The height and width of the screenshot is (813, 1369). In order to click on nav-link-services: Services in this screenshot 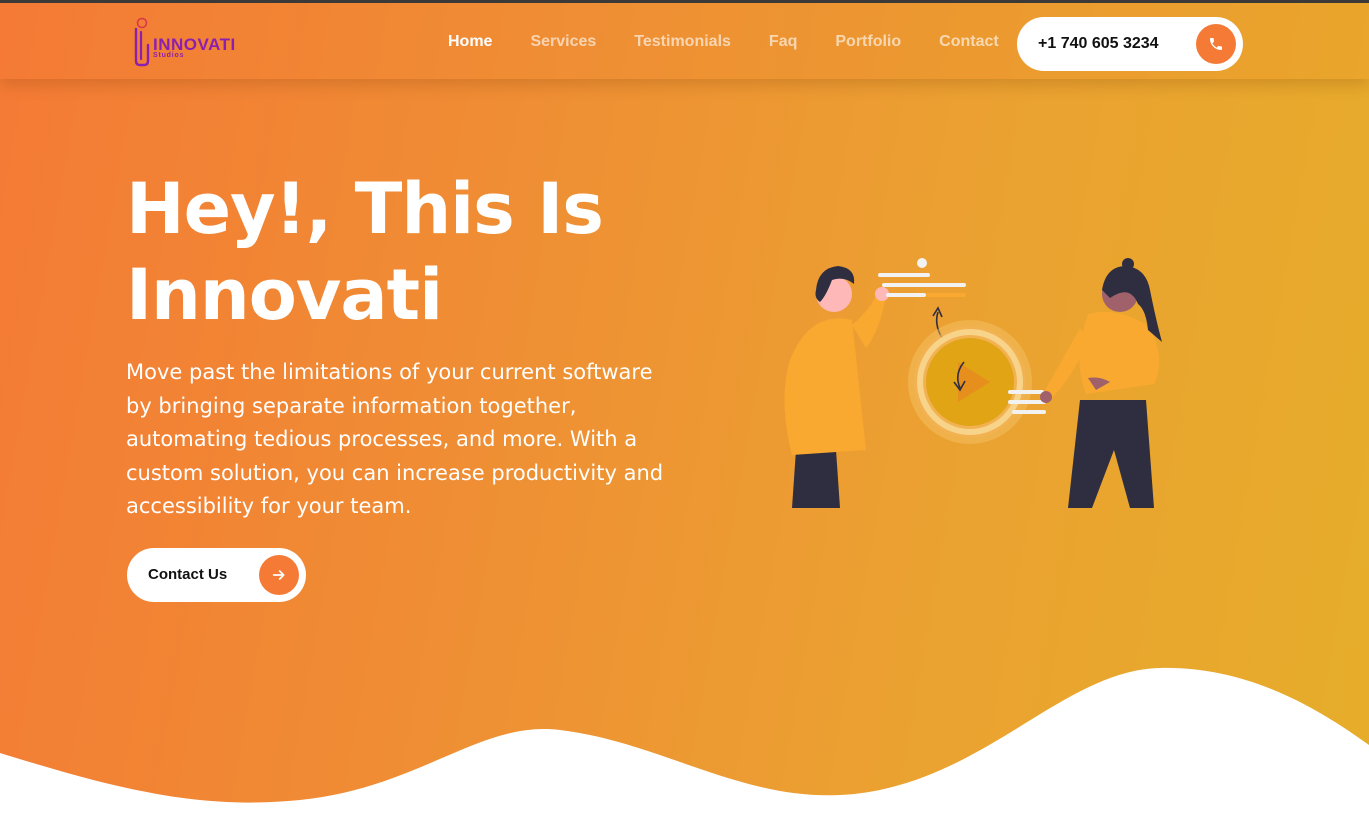, I will do `click(563, 42)`.